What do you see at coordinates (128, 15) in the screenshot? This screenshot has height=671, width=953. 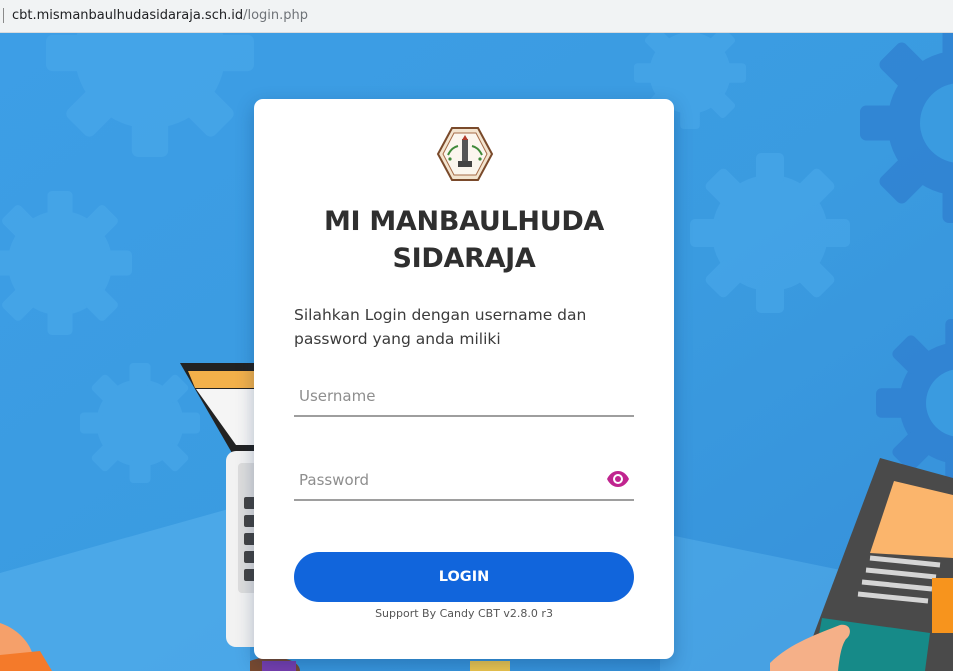 I see `url-domain: cbt.mismanbaulhudasidaraja.sch.id` at bounding box center [128, 15].